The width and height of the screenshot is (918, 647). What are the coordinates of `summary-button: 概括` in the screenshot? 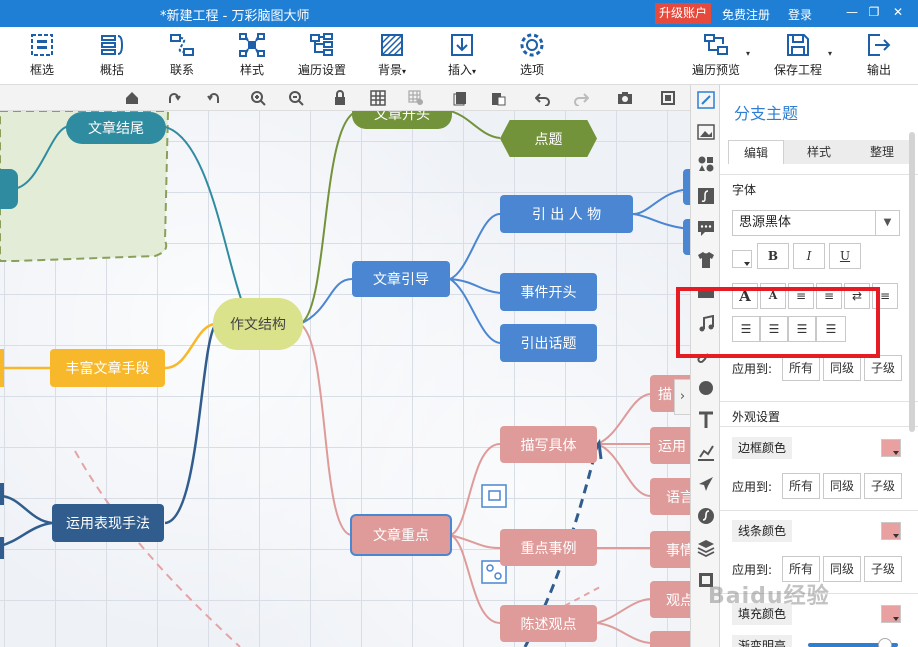 It's located at (112, 55).